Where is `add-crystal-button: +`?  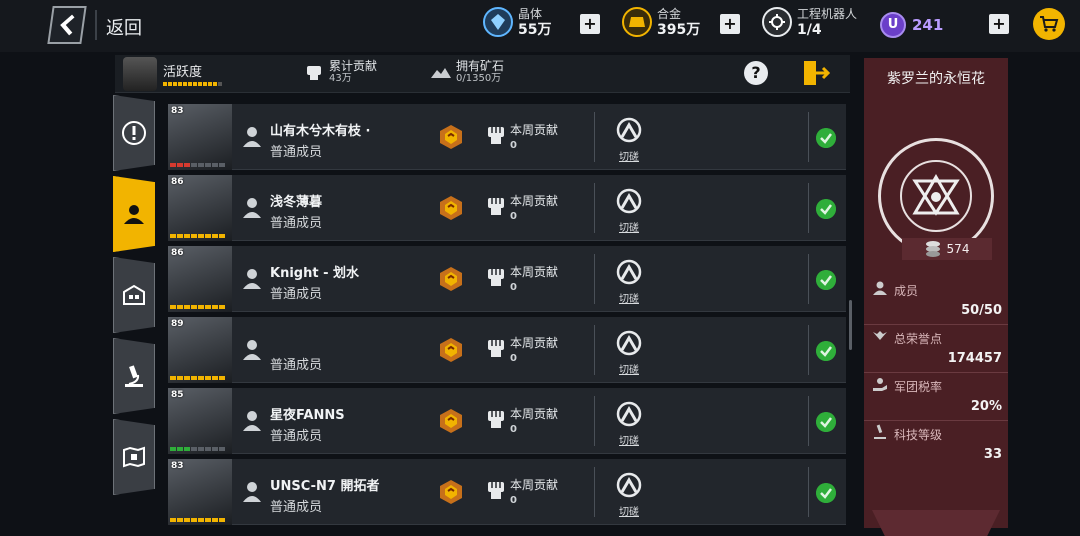 add-crystal-button: + is located at coordinates (590, 24).